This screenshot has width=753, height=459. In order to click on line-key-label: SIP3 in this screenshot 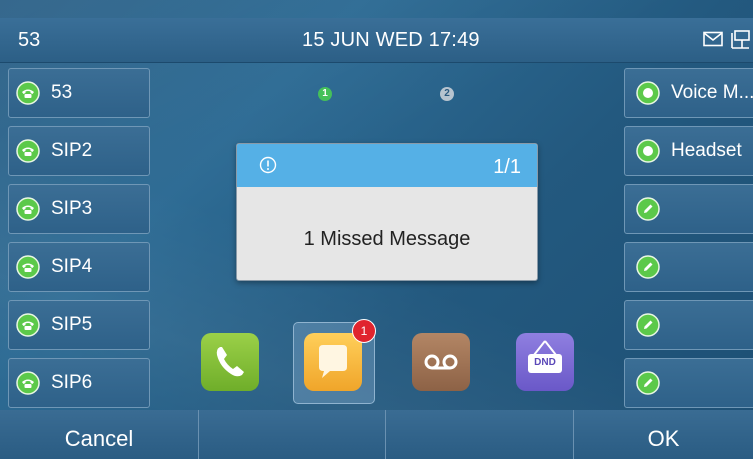, I will do `click(72, 208)`.